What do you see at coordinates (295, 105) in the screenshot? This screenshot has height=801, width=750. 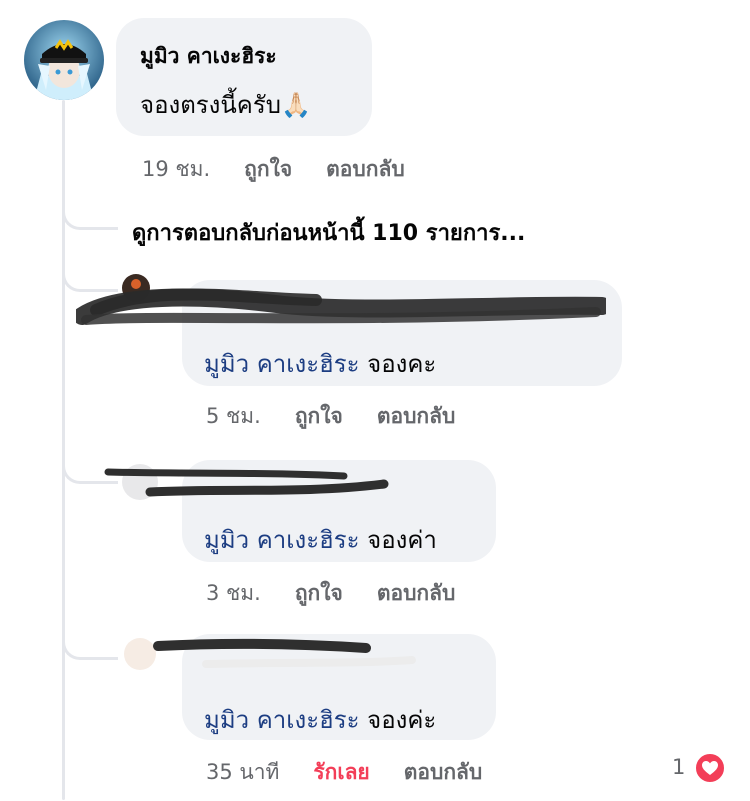 I see `pray-emoji-icon: 🙏🏻` at bounding box center [295, 105].